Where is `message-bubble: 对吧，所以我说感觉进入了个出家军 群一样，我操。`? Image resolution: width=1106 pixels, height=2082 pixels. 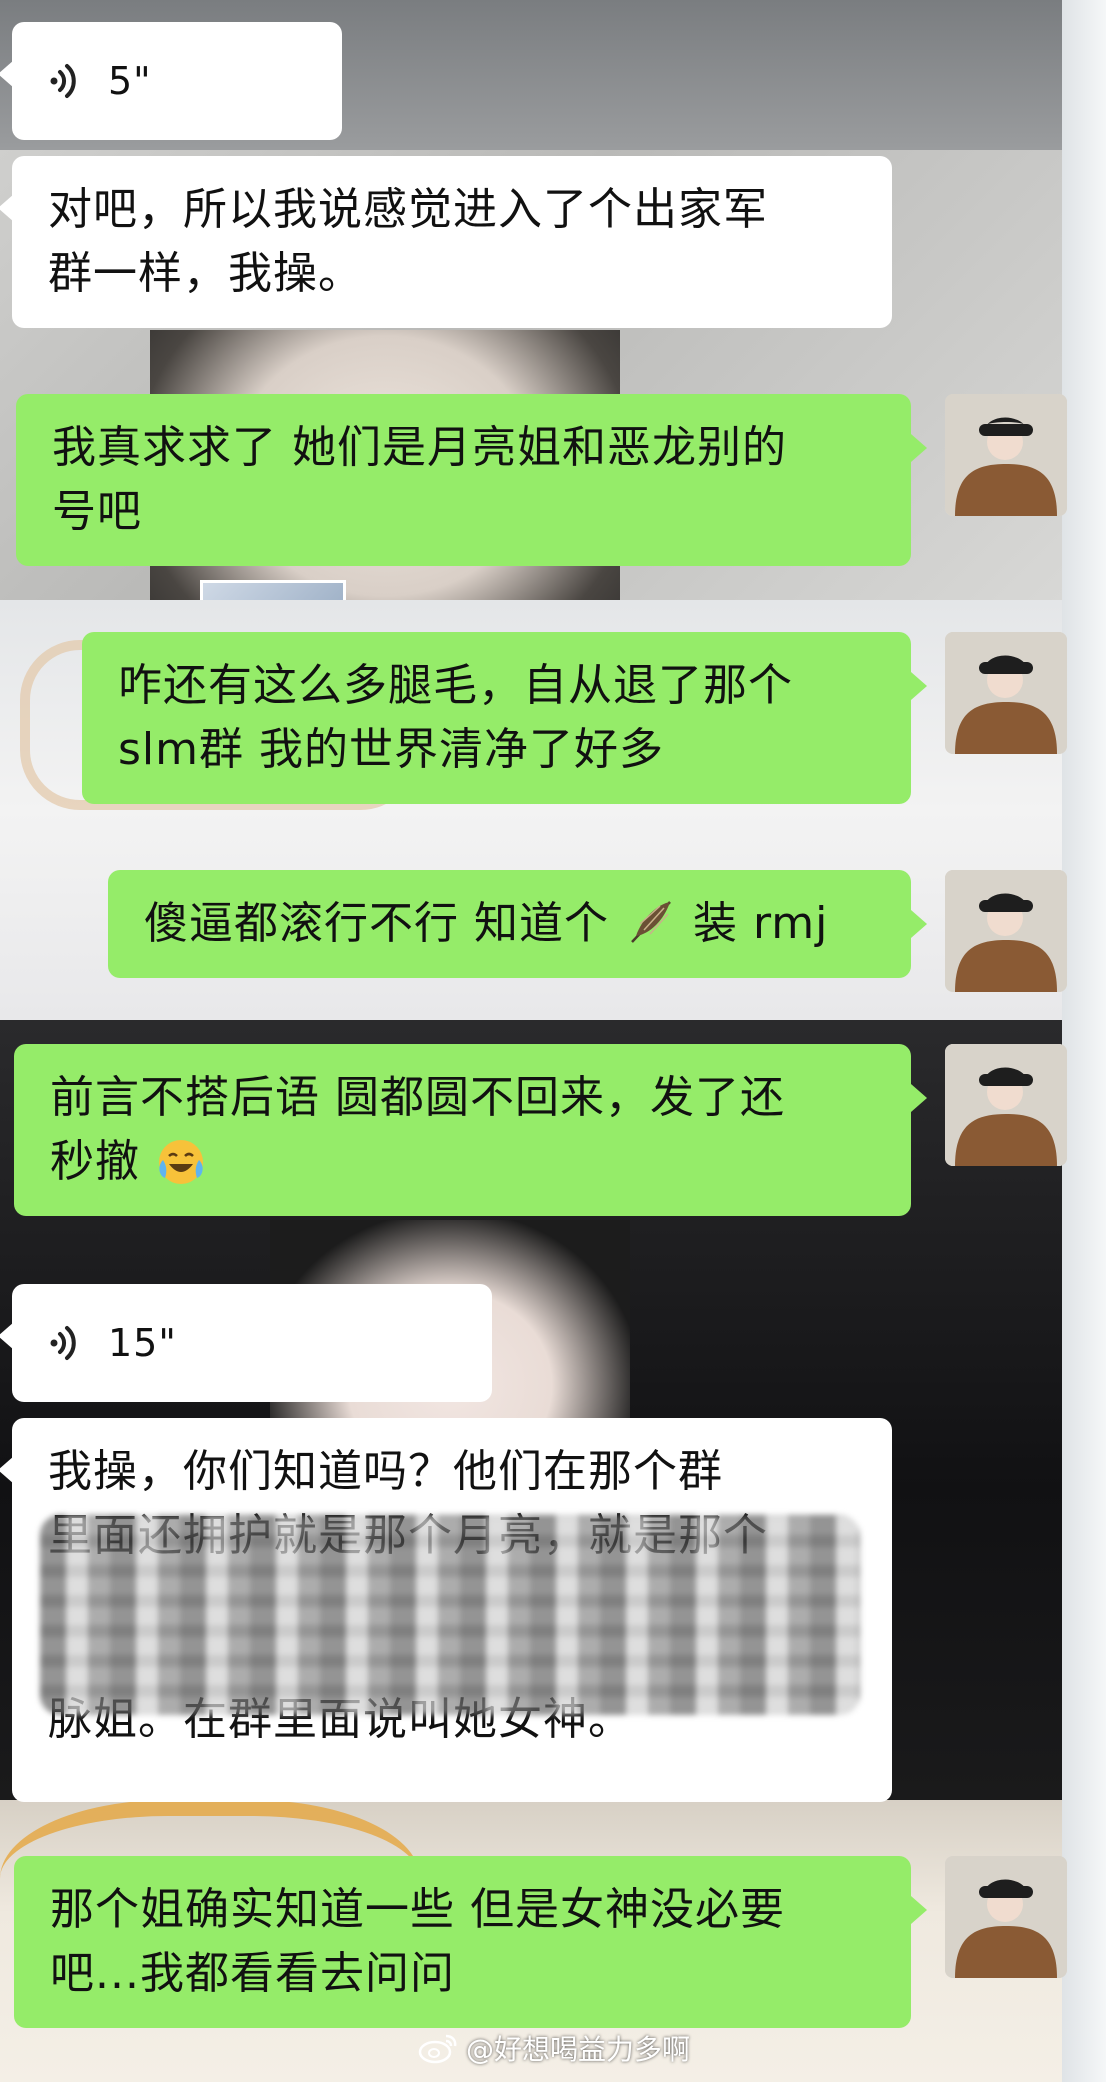
message-bubble: 对吧，所以我说感觉进入了个出家军 群一样，我操。 is located at coordinates (446, 242).